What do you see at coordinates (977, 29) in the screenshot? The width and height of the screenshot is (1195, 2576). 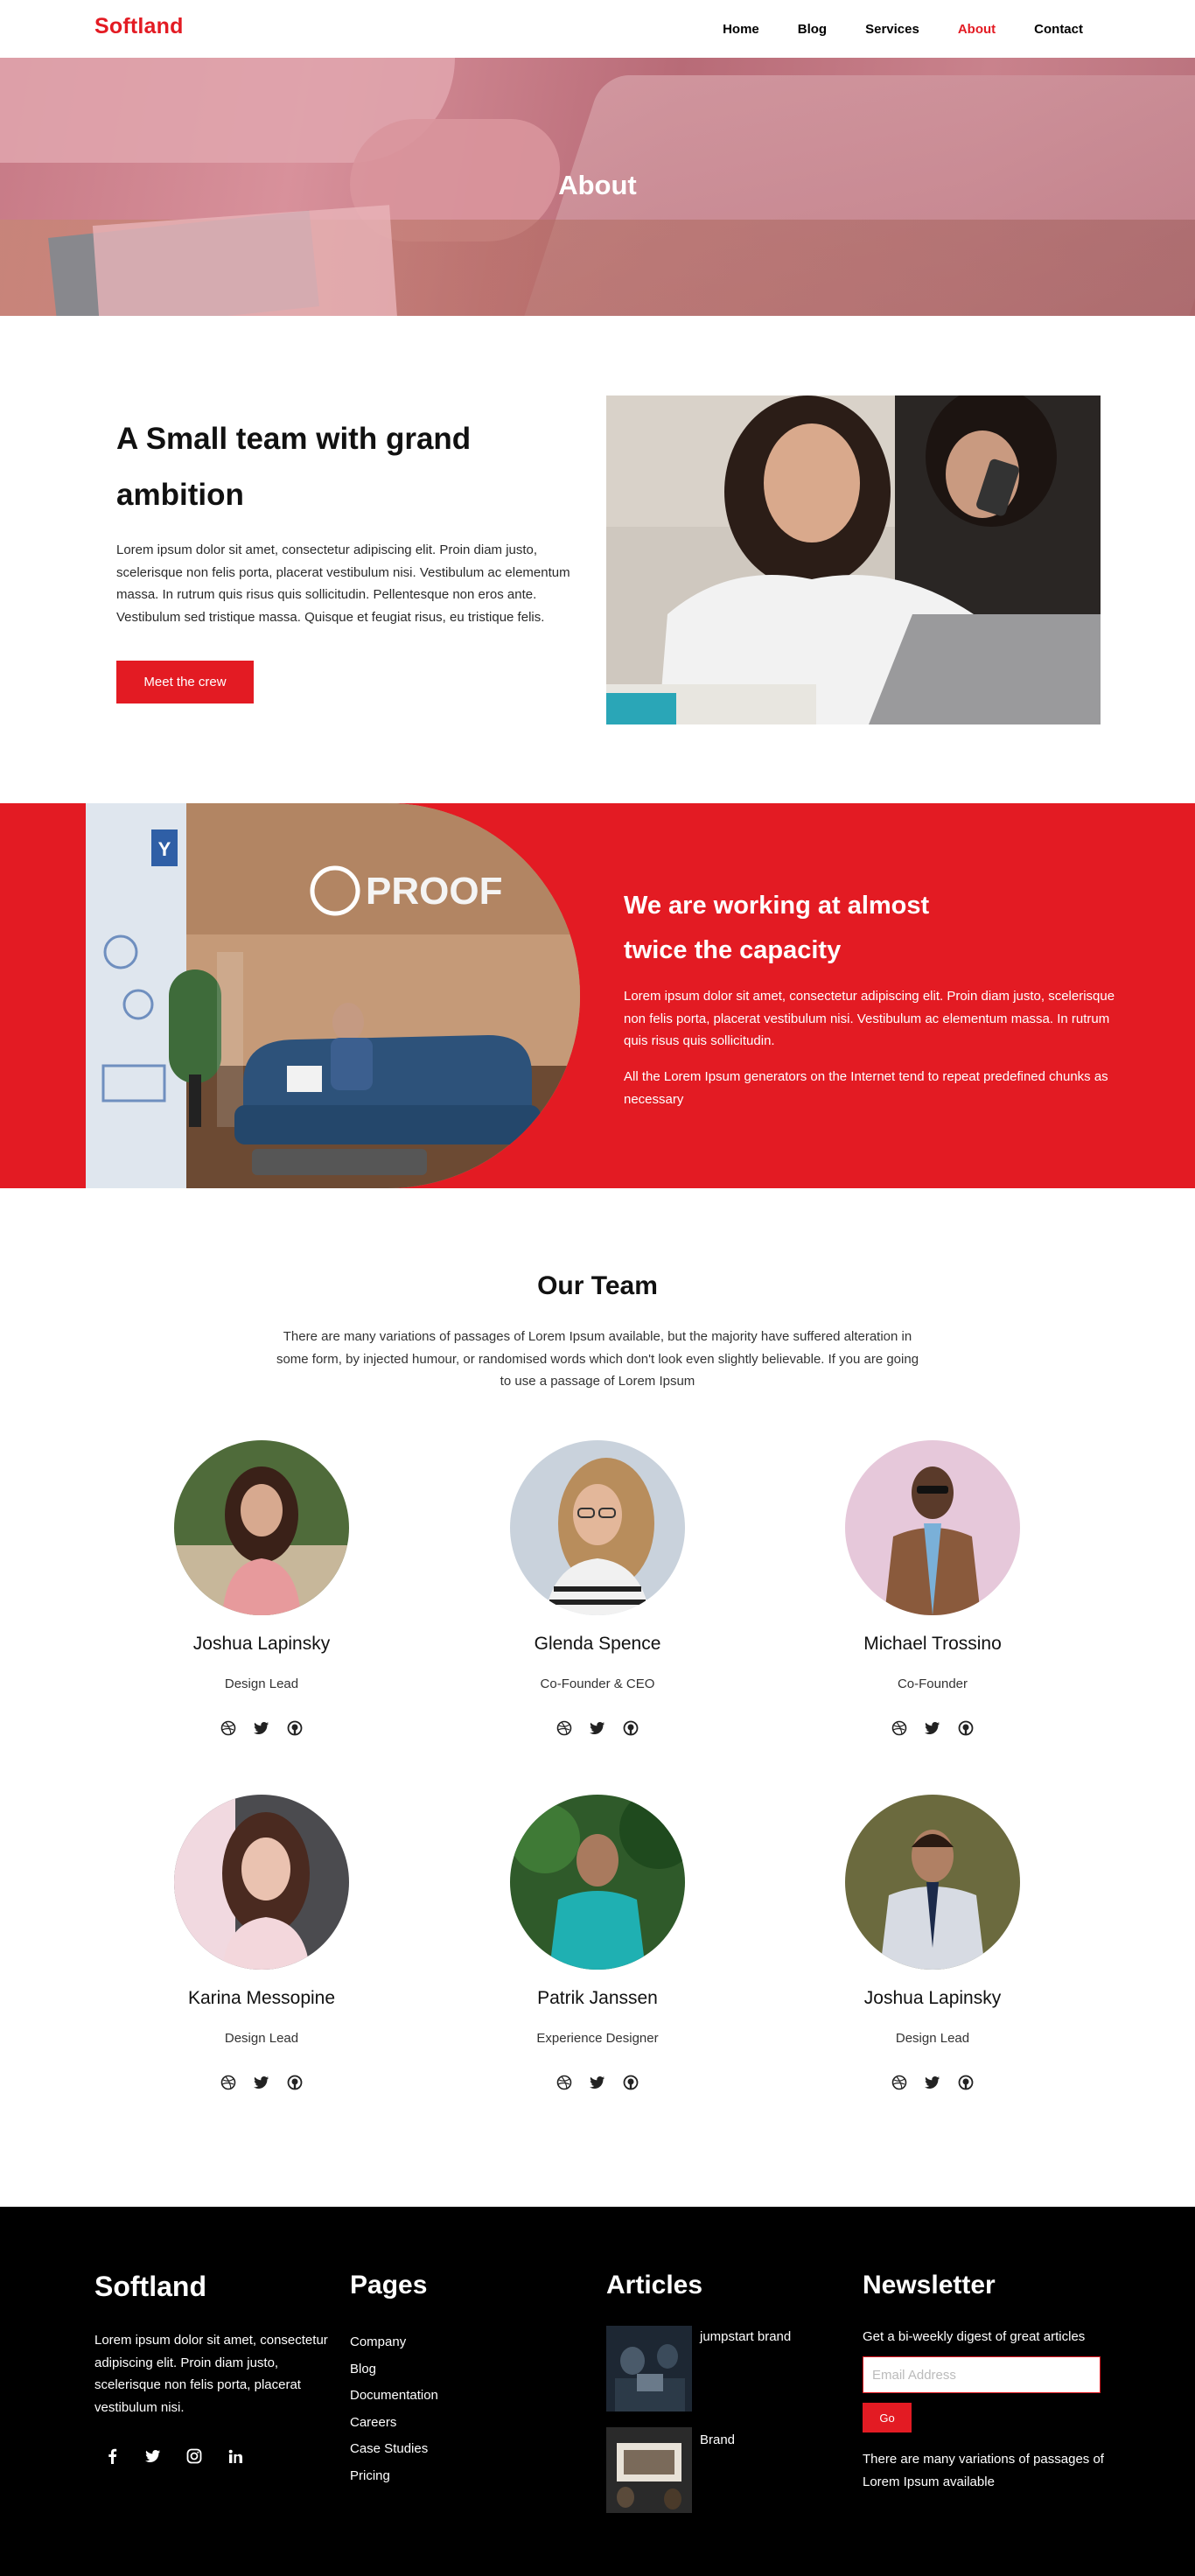 I see `nav-about: About` at bounding box center [977, 29].